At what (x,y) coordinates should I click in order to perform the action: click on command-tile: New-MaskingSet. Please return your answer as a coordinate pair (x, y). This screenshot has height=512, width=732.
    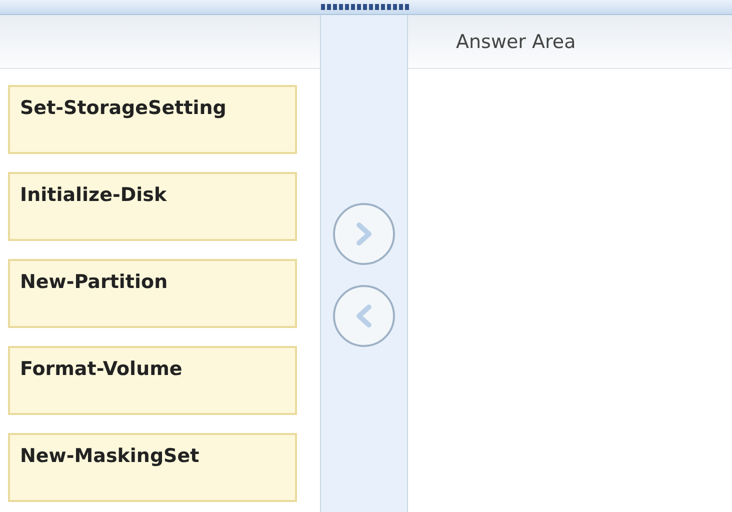
    Looking at the image, I should click on (152, 467).